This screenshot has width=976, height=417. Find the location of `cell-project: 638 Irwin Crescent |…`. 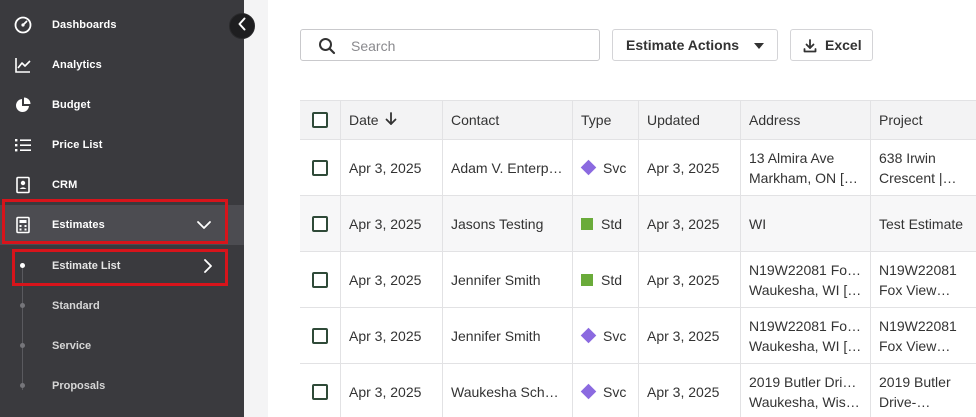

cell-project: 638 Irwin Crescent |… is located at coordinates (923, 167).